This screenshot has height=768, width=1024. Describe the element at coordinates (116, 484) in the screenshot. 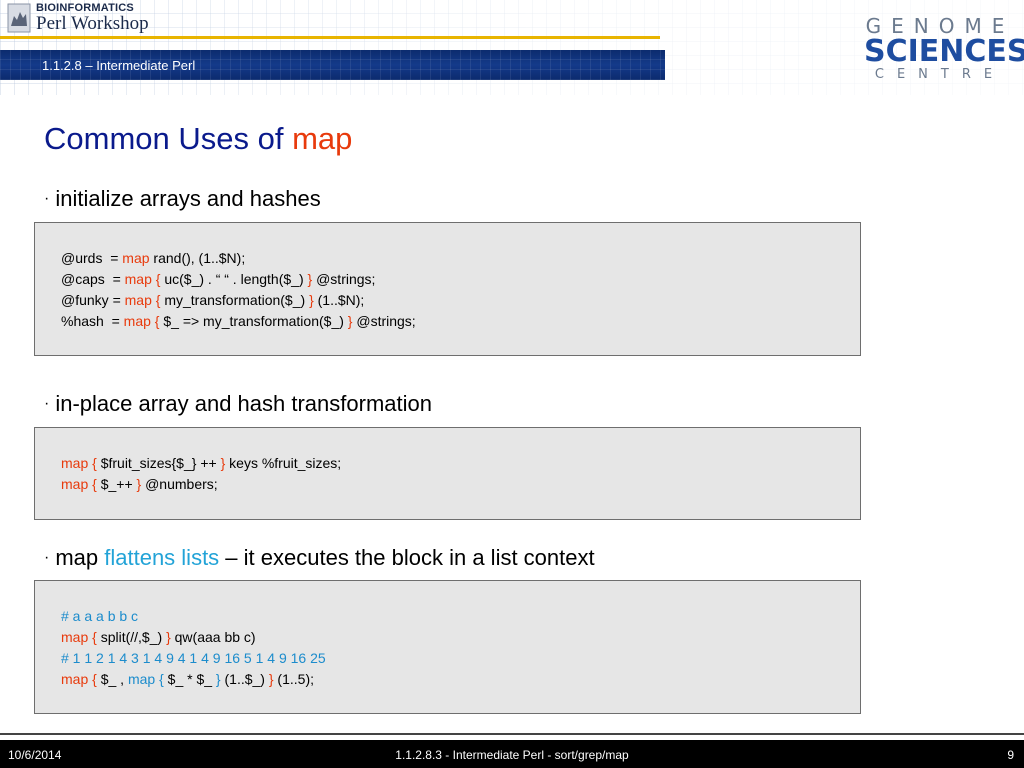

I see `code-text: $_++` at that location.